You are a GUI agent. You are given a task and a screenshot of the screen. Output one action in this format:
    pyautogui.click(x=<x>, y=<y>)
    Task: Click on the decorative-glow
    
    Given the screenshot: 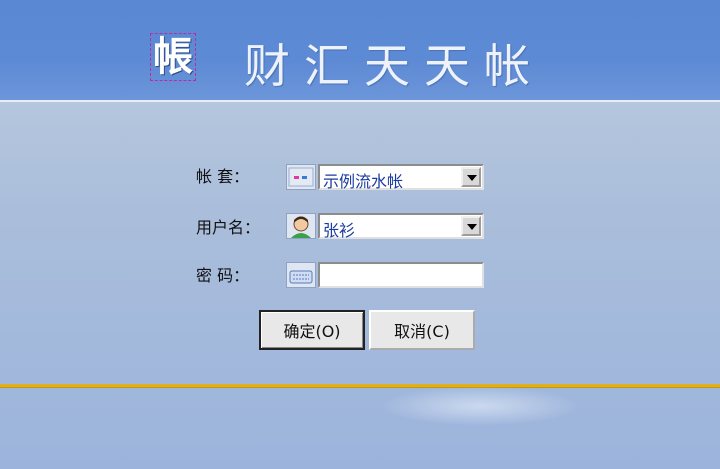 What is the action you would take?
    pyautogui.click(x=480, y=406)
    